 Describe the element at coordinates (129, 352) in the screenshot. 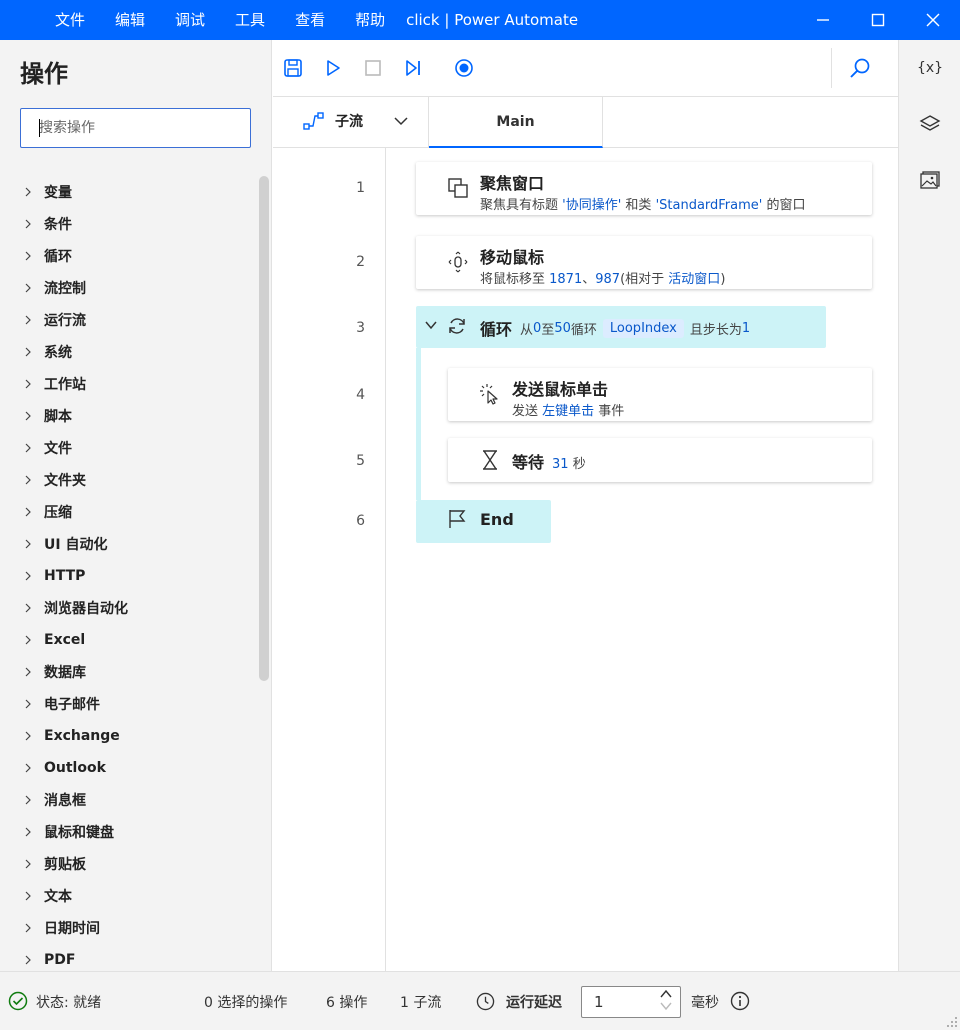

I see `category-system: 系统` at that location.